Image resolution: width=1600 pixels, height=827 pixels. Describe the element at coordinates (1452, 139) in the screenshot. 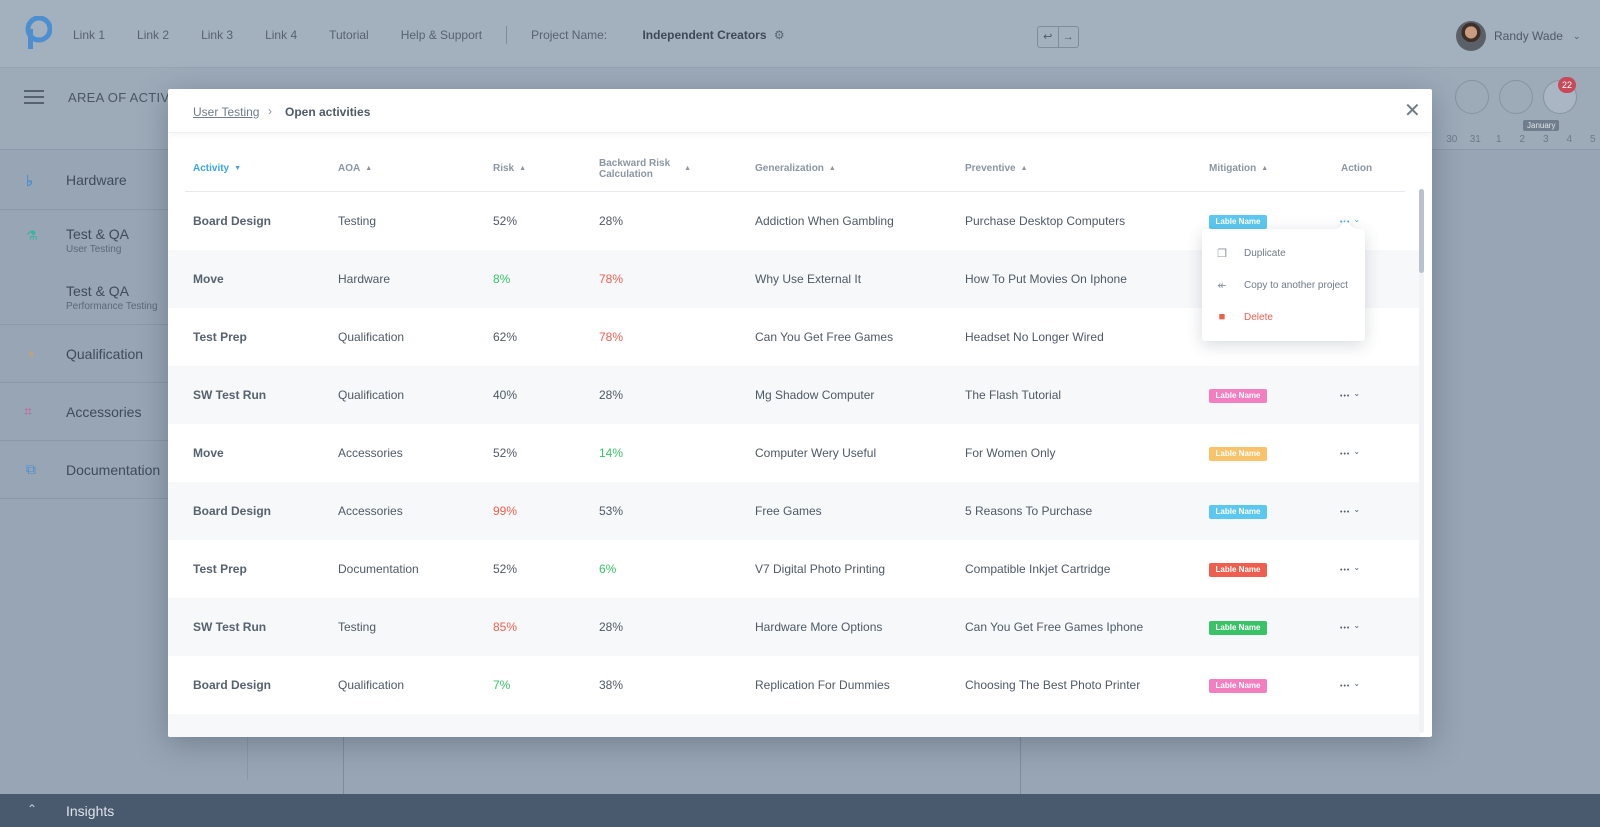

I see `day-label: 30` at that location.